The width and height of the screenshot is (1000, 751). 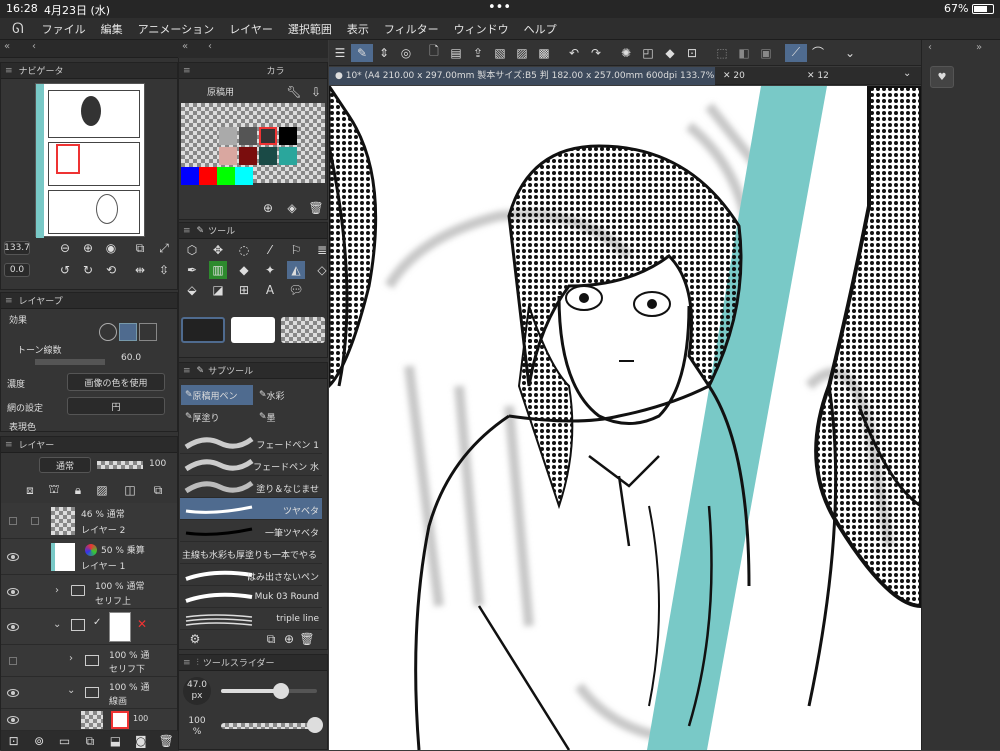 What do you see at coordinates (164, 270) in the screenshot?
I see `flip-vertical-icon: ⇳` at bounding box center [164, 270].